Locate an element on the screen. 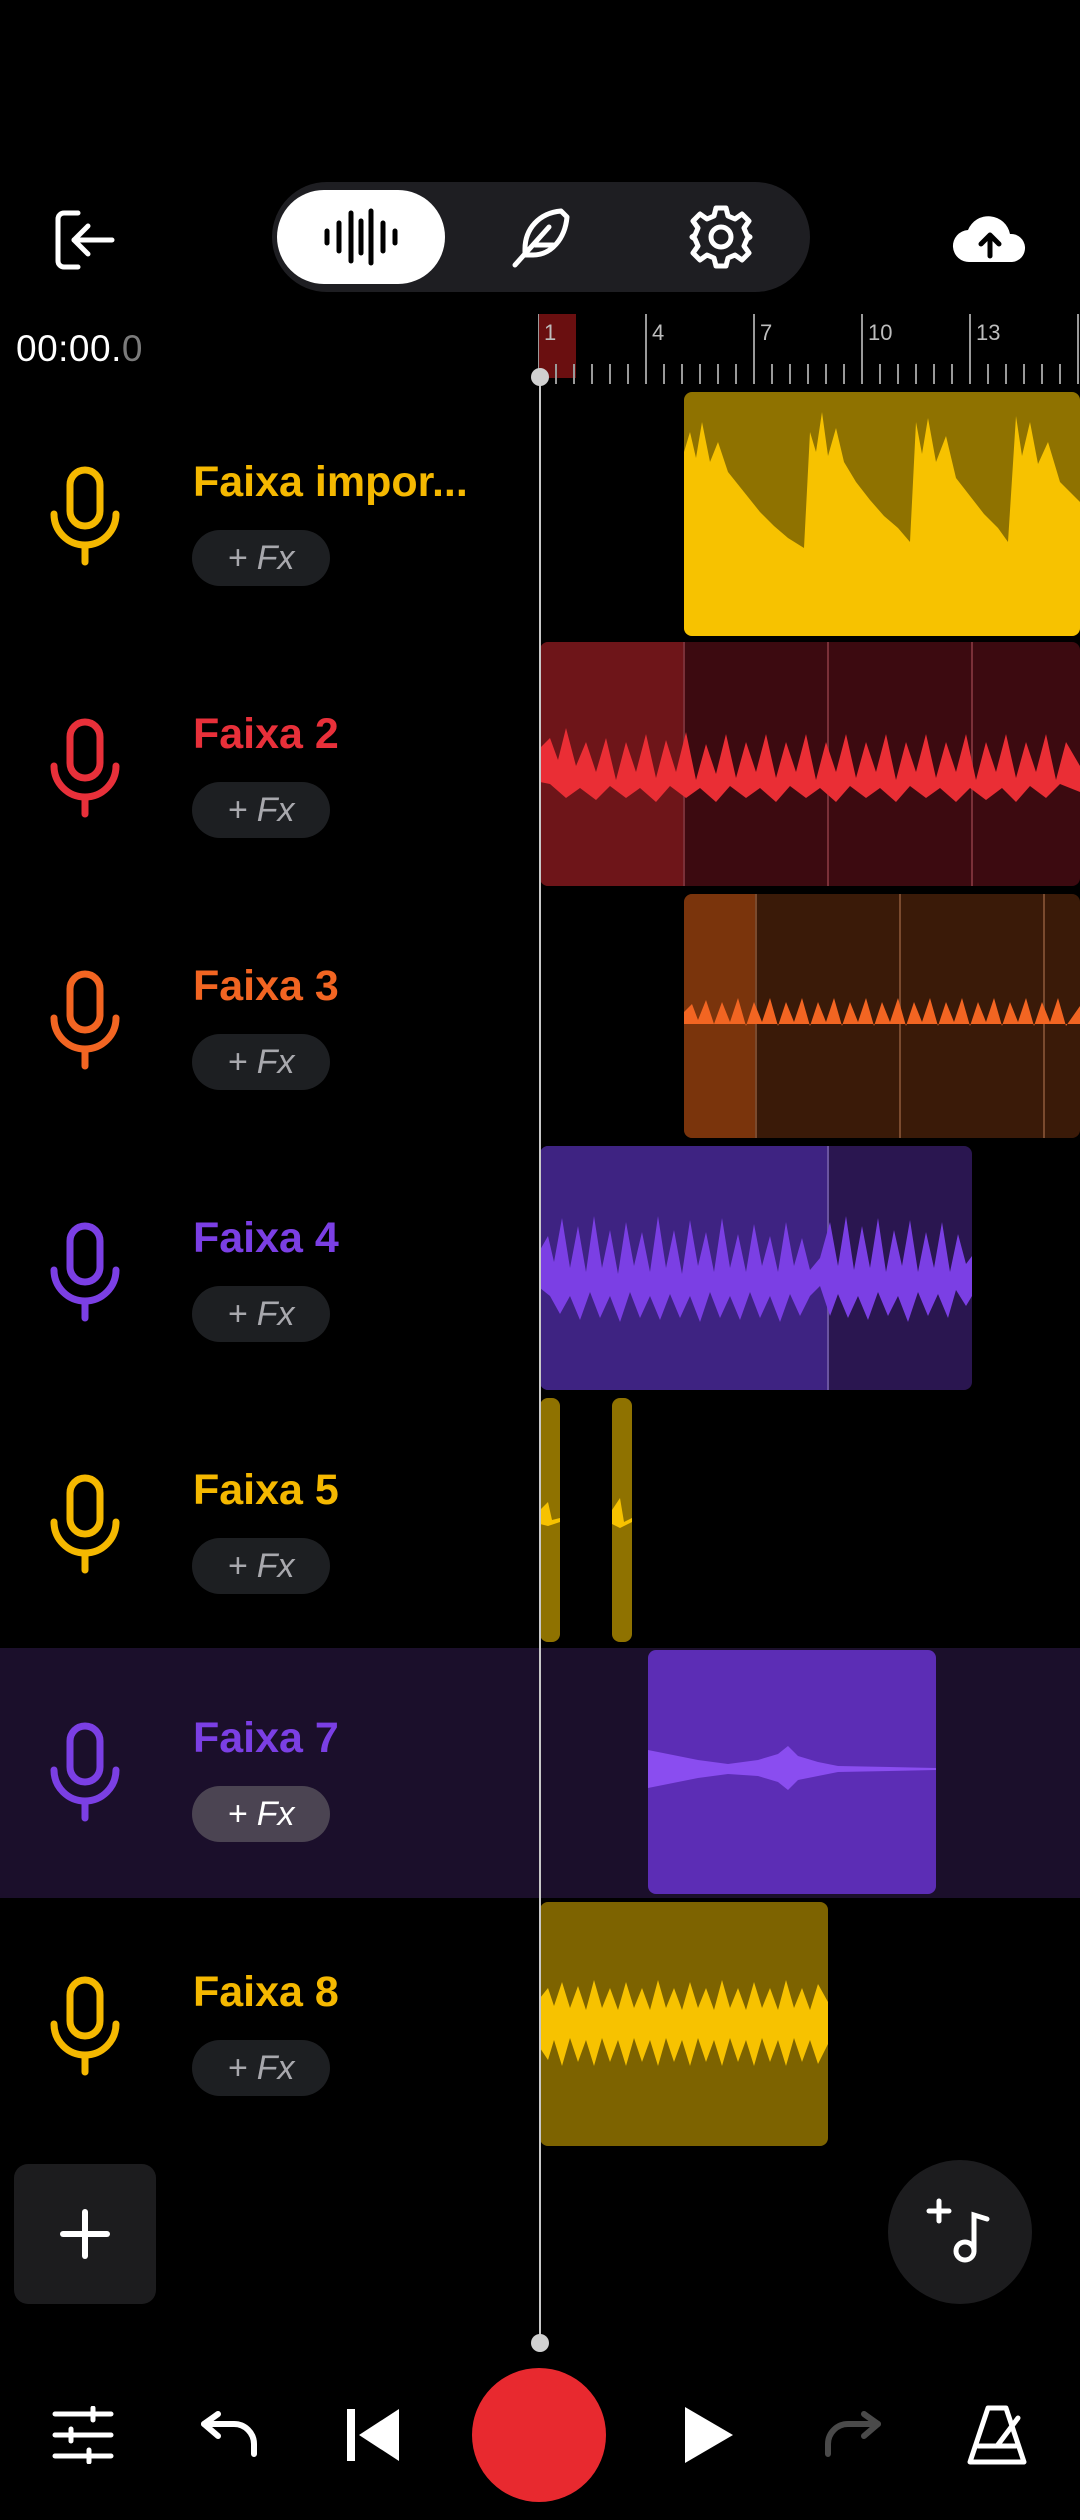 The height and width of the screenshot is (2520, 1080). track-row: Faixa 4 + Fx is located at coordinates (270, 1275).